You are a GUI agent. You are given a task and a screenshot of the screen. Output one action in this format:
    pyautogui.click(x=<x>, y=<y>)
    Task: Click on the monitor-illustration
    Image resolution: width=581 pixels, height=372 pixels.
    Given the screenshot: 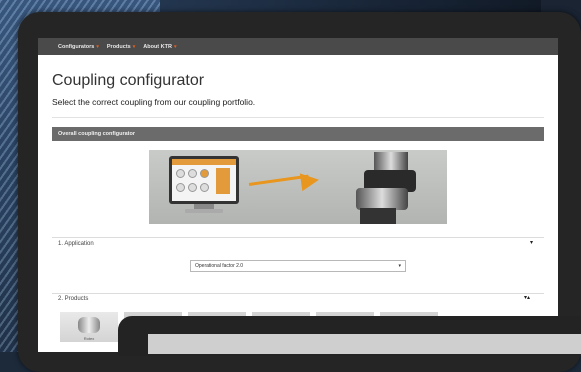 What is the action you would take?
    pyautogui.click(x=204, y=180)
    